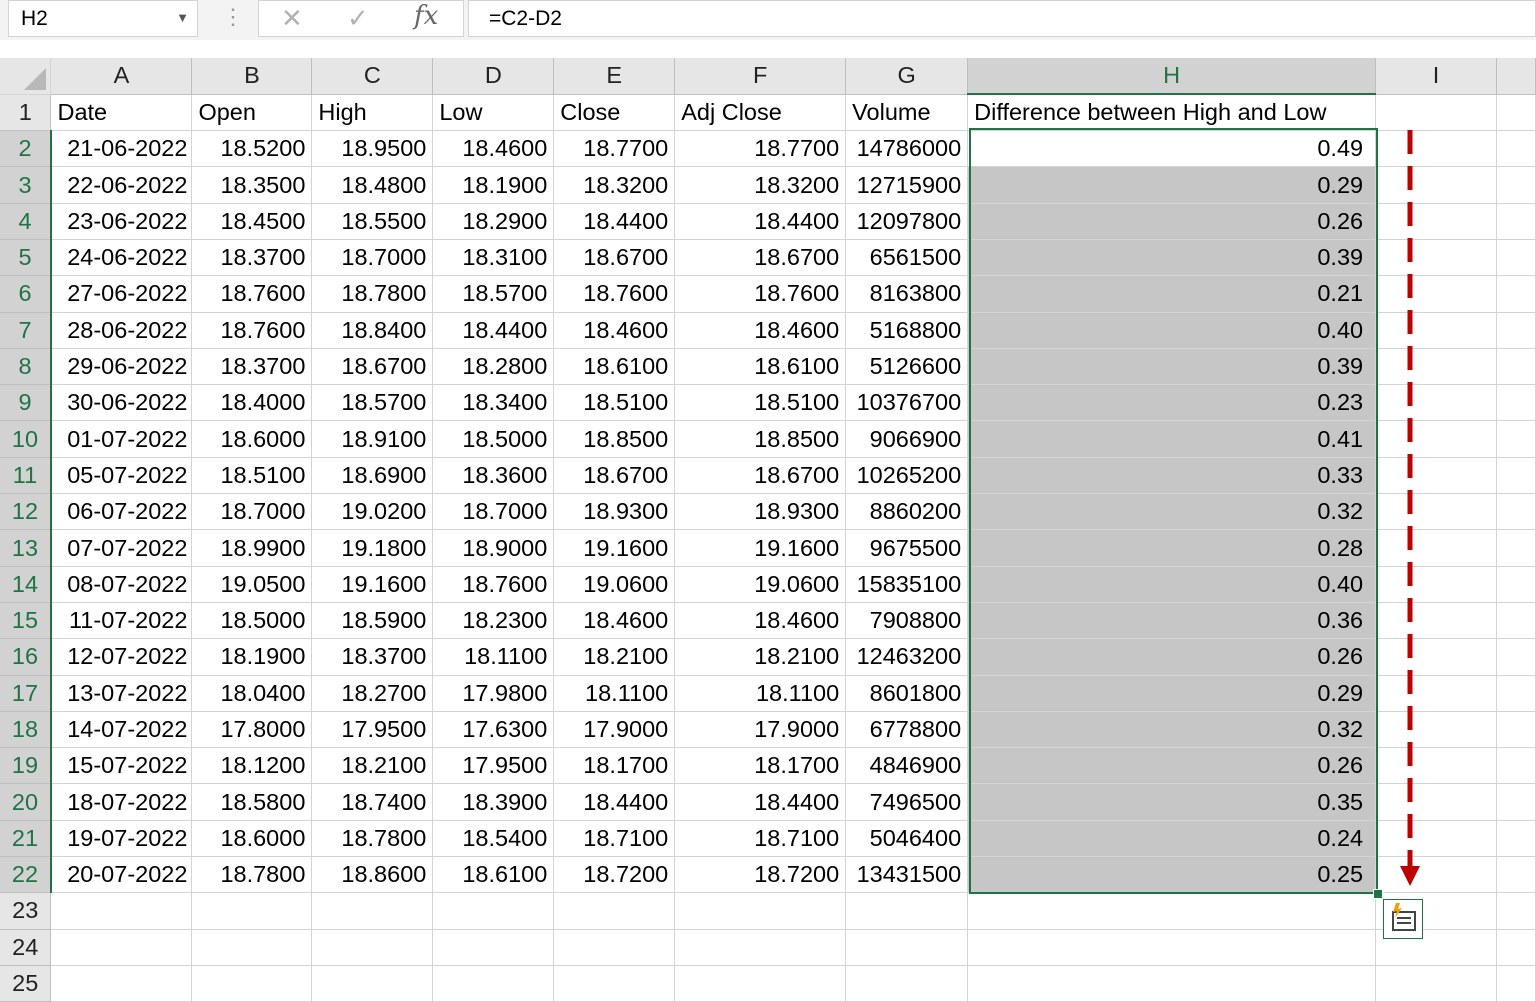  Describe the element at coordinates (252, 512) in the screenshot. I see `open-cell: 18.7000` at that location.